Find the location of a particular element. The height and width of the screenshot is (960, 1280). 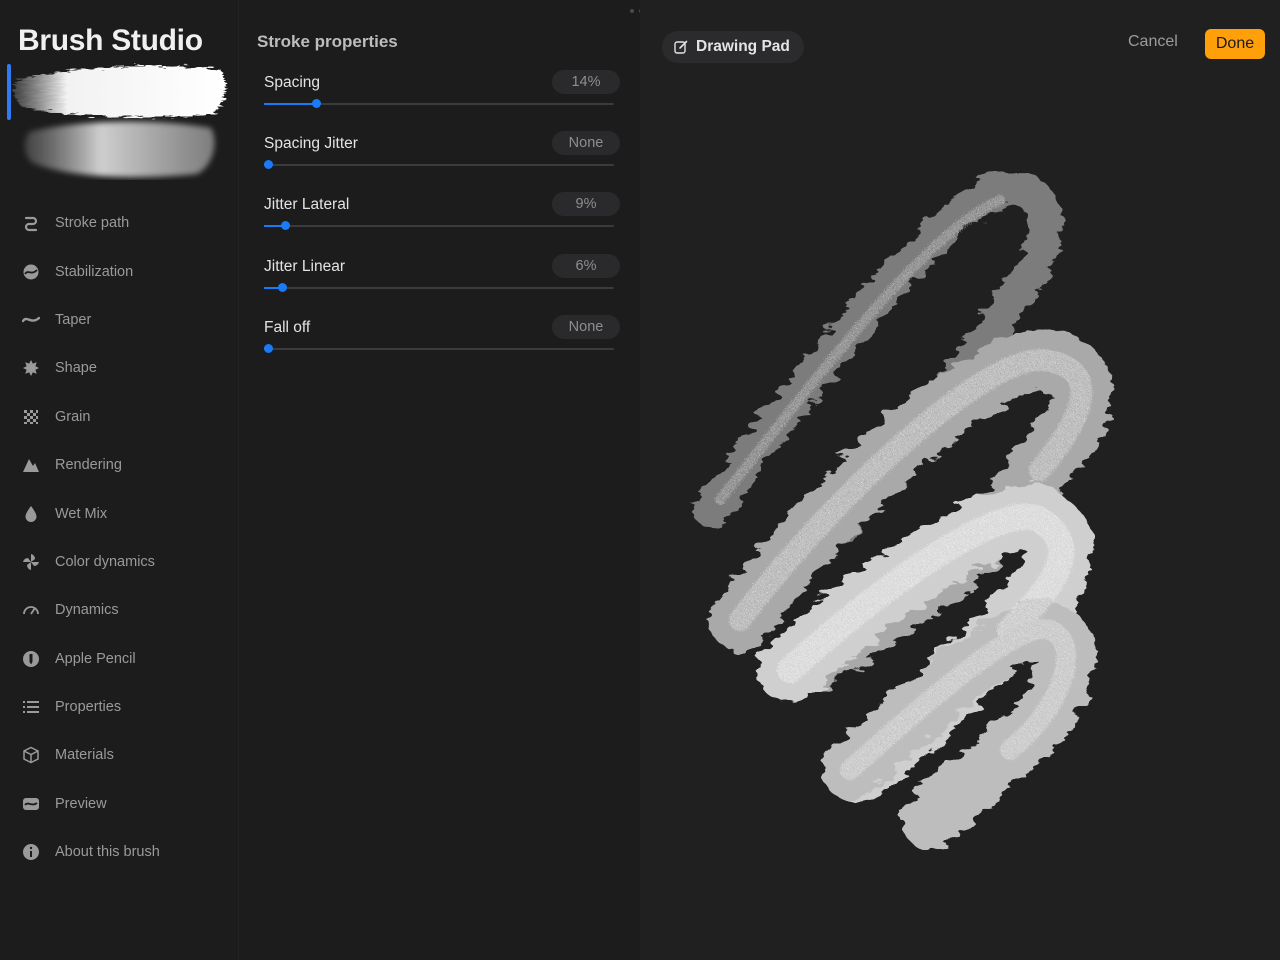

sidebar-item-shape: Shape is located at coordinates (119, 368).